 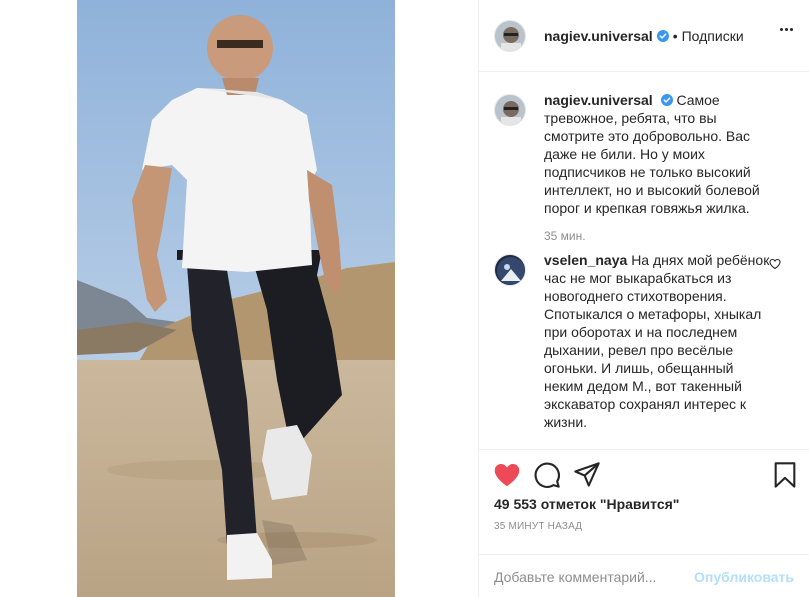 I want to click on more-options-icon, so click(x=788, y=30).